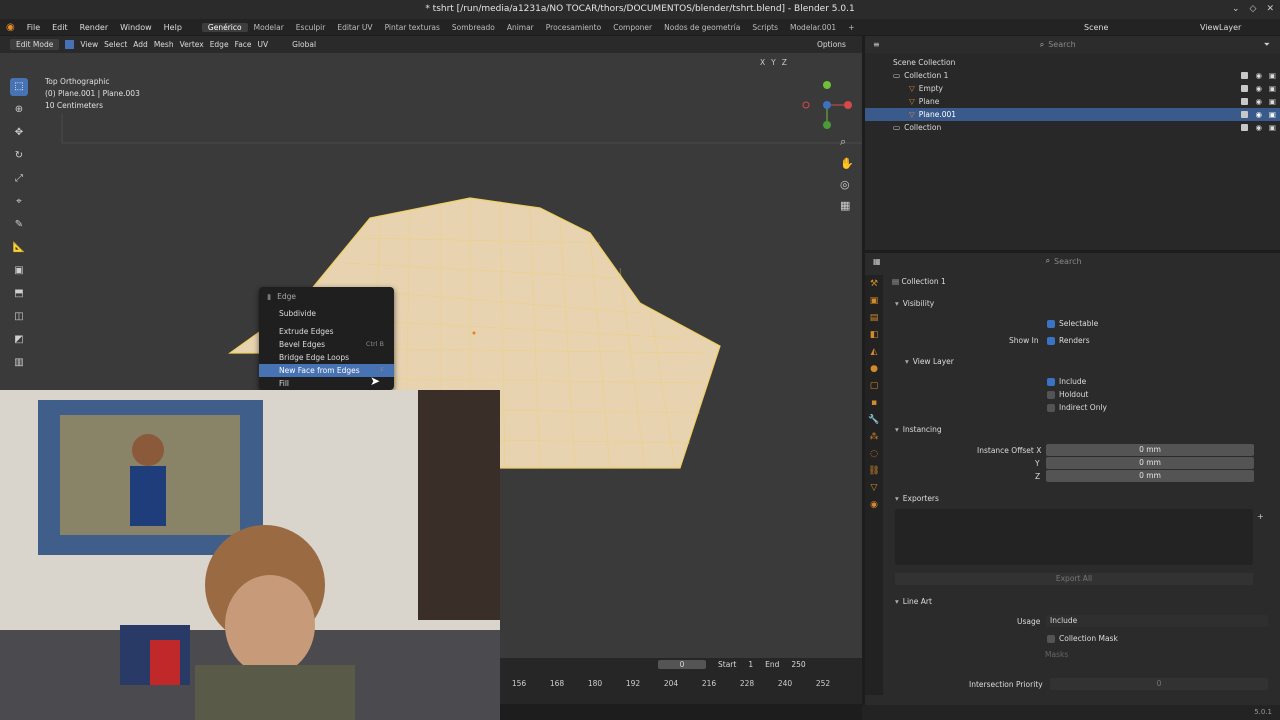 This screenshot has width=1280, height=720. Describe the element at coordinates (929, 361) in the screenshot. I see `panel-view-layer: ▾ View Layer` at that location.